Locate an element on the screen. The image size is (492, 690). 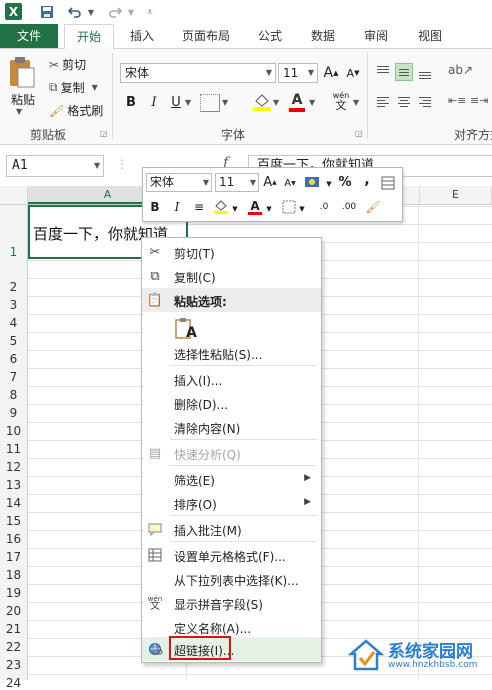
menu-item-sort: 排序(O) ▶ is located at coordinates (231, 503).